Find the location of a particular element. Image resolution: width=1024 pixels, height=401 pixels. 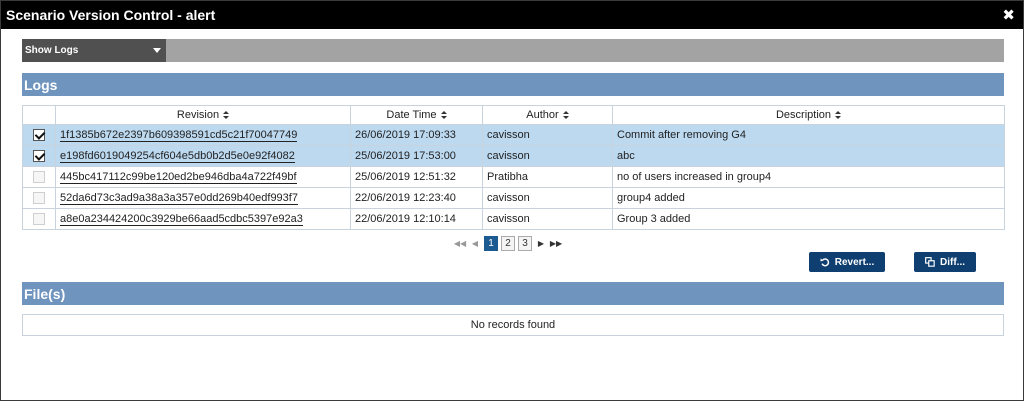

empty-message: No records found is located at coordinates (513, 325).